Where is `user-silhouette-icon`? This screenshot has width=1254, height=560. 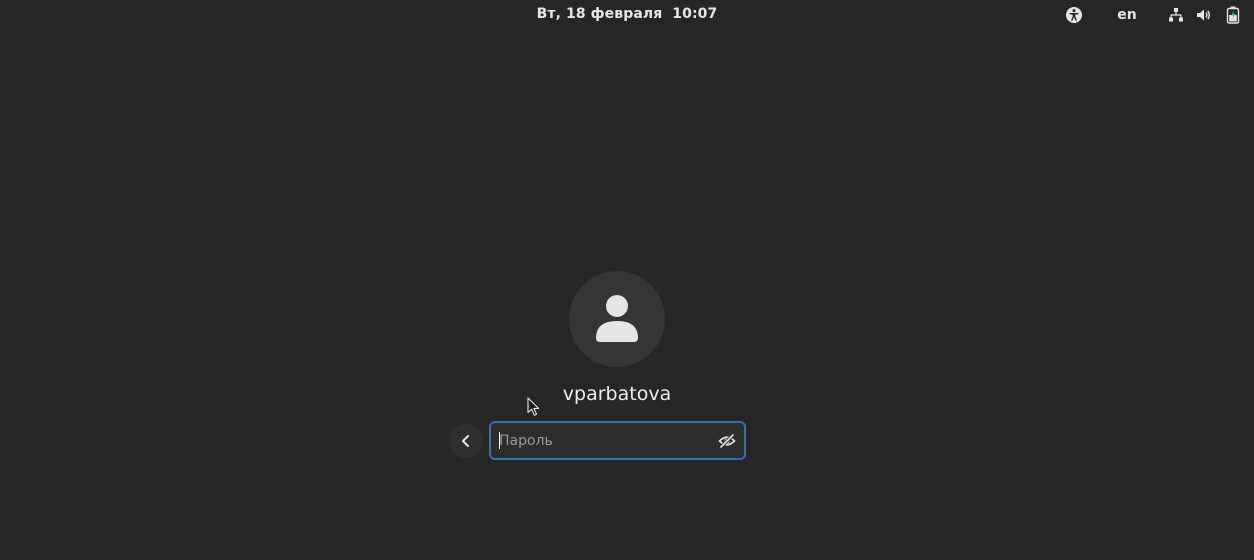 user-silhouette-icon is located at coordinates (617, 318).